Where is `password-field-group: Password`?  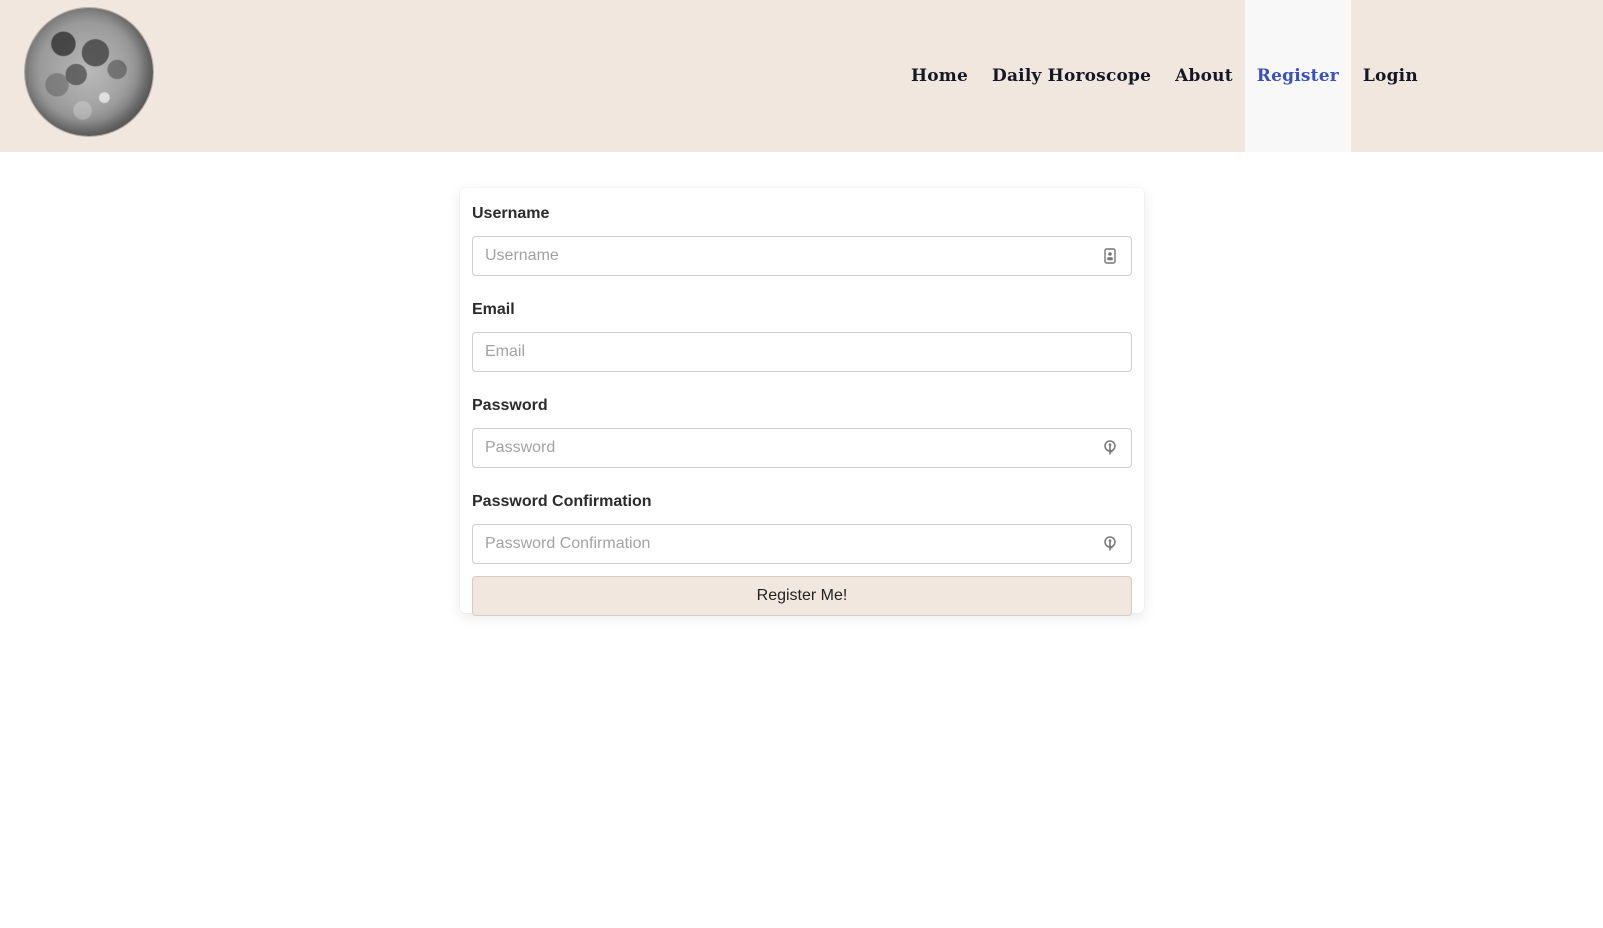 password-field-group: Password is located at coordinates (802, 432).